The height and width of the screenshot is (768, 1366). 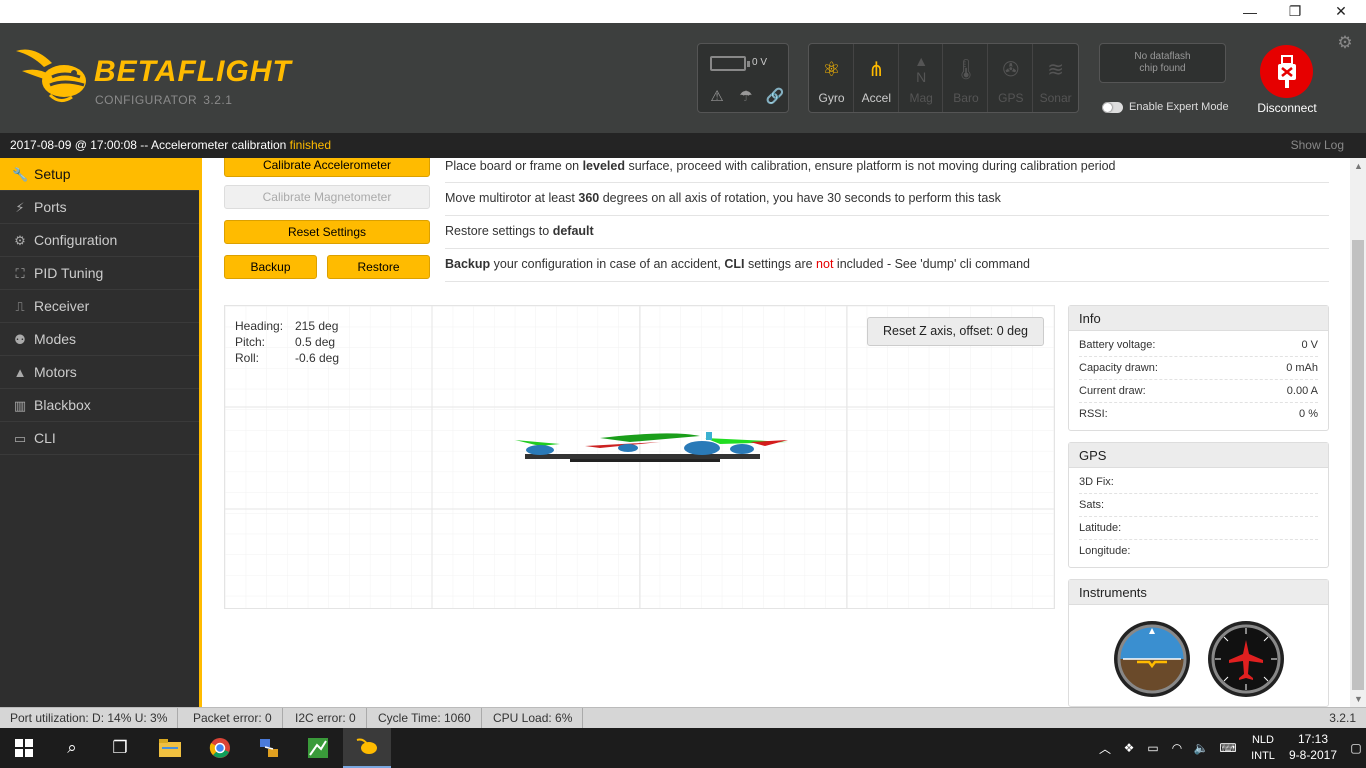 I want to click on sidebar-item-setup: 🔧 Setup, so click(x=99, y=174).